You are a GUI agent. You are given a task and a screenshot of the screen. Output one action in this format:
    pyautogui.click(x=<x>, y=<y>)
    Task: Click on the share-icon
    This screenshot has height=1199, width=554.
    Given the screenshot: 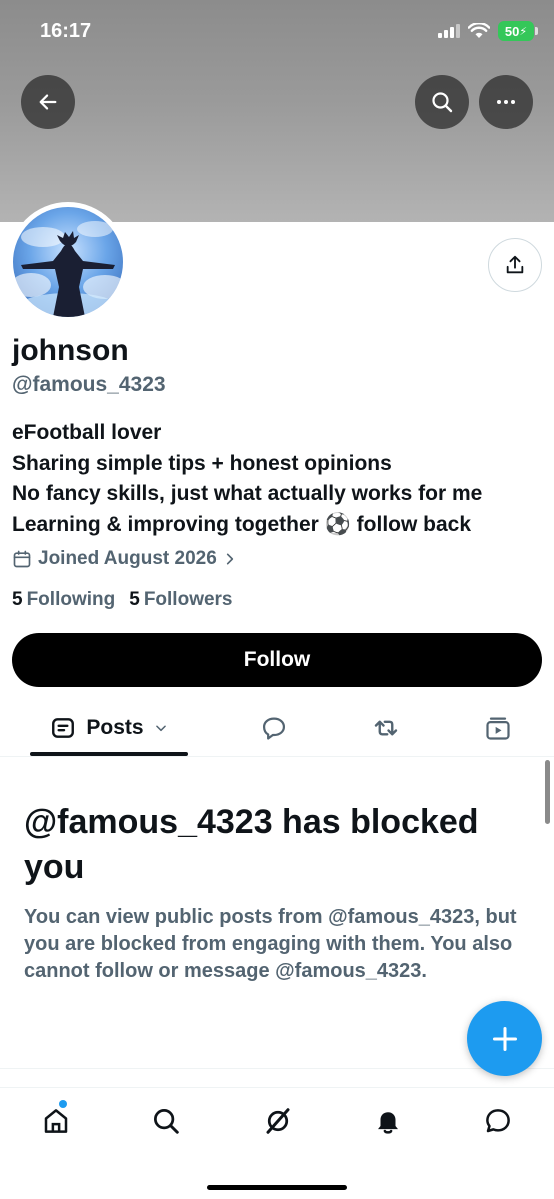 What is the action you would take?
    pyautogui.click(x=515, y=264)
    